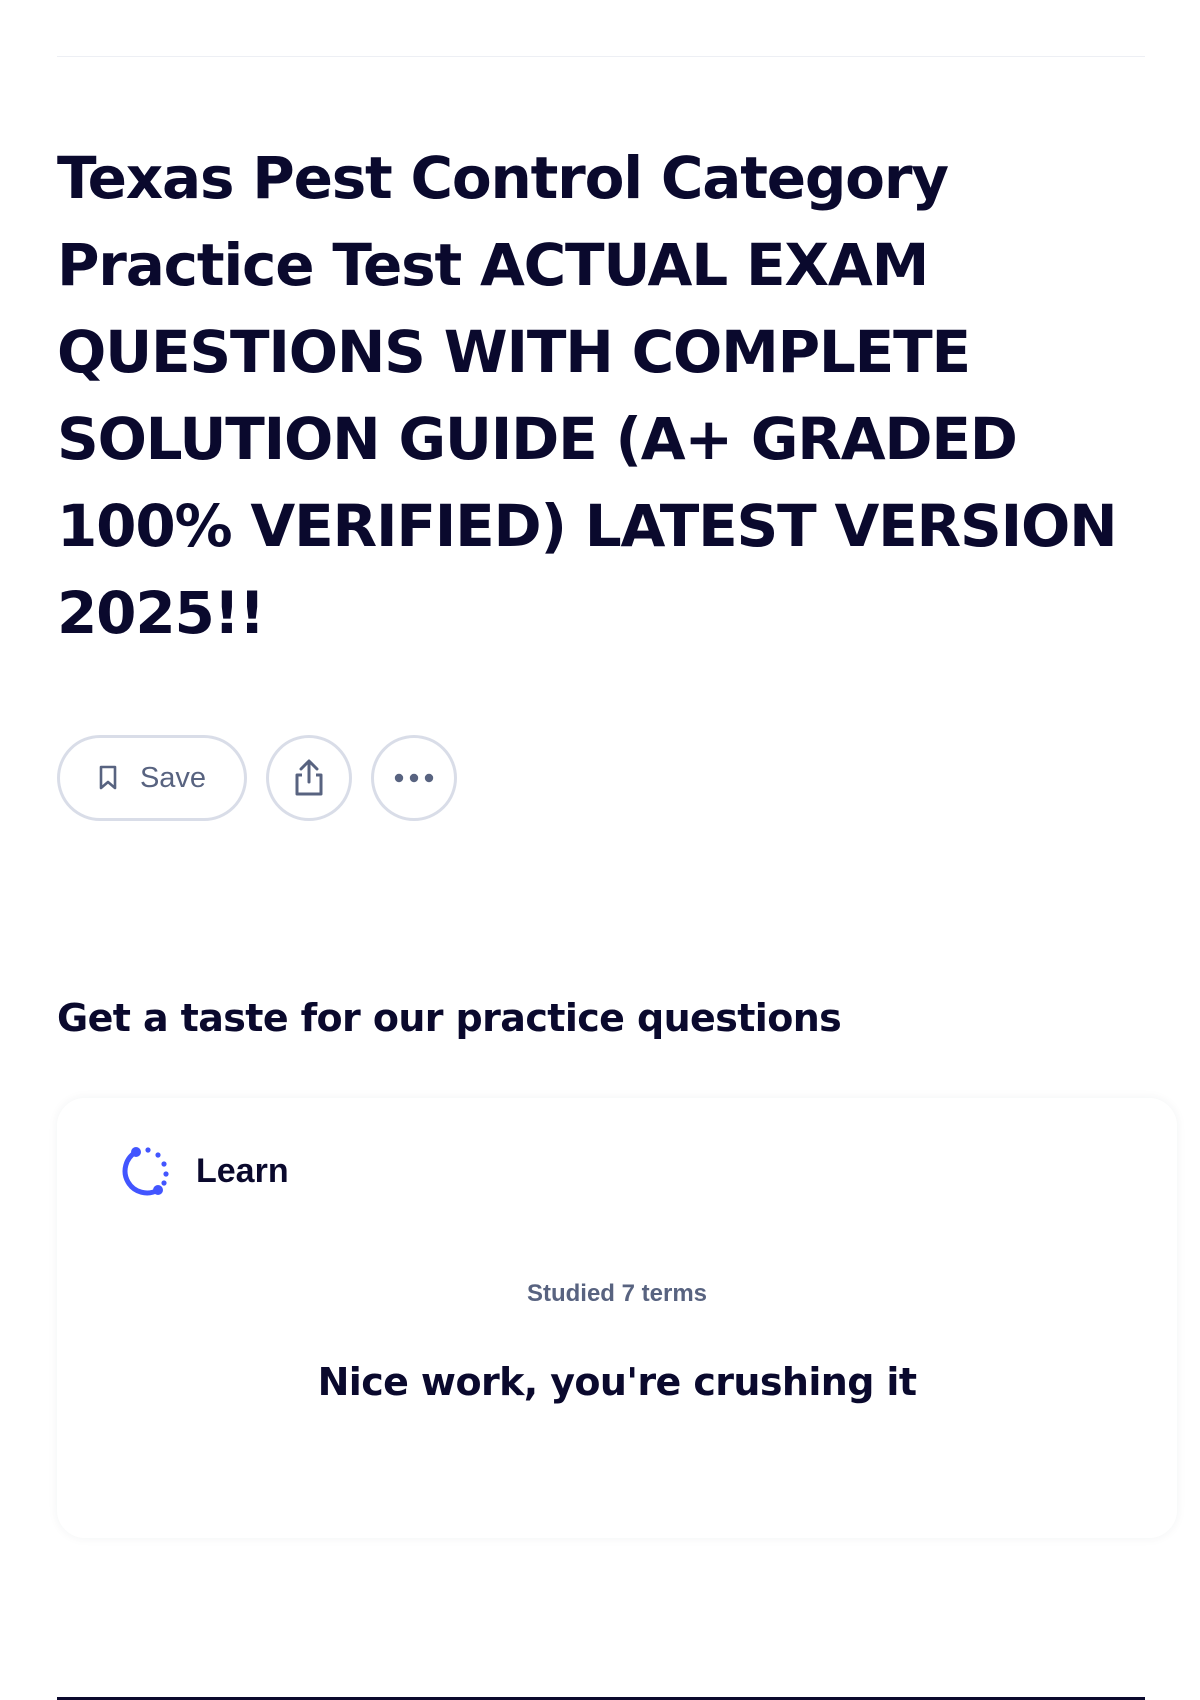  I want to click on more-options-icon, so click(414, 778).